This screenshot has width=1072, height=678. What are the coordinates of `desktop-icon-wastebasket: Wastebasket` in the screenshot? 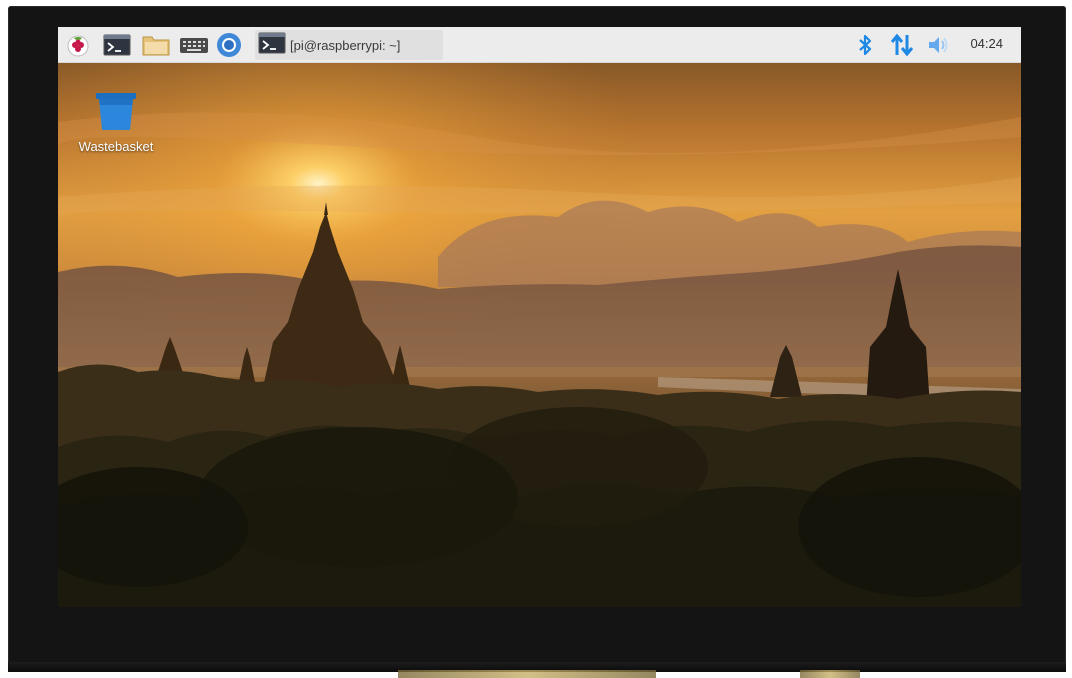 It's located at (116, 121).